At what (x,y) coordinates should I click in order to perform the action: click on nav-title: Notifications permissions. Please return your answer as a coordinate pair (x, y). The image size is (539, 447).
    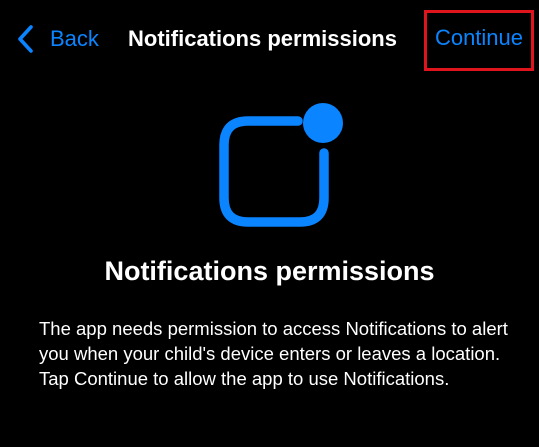
    Looking at the image, I should click on (262, 38).